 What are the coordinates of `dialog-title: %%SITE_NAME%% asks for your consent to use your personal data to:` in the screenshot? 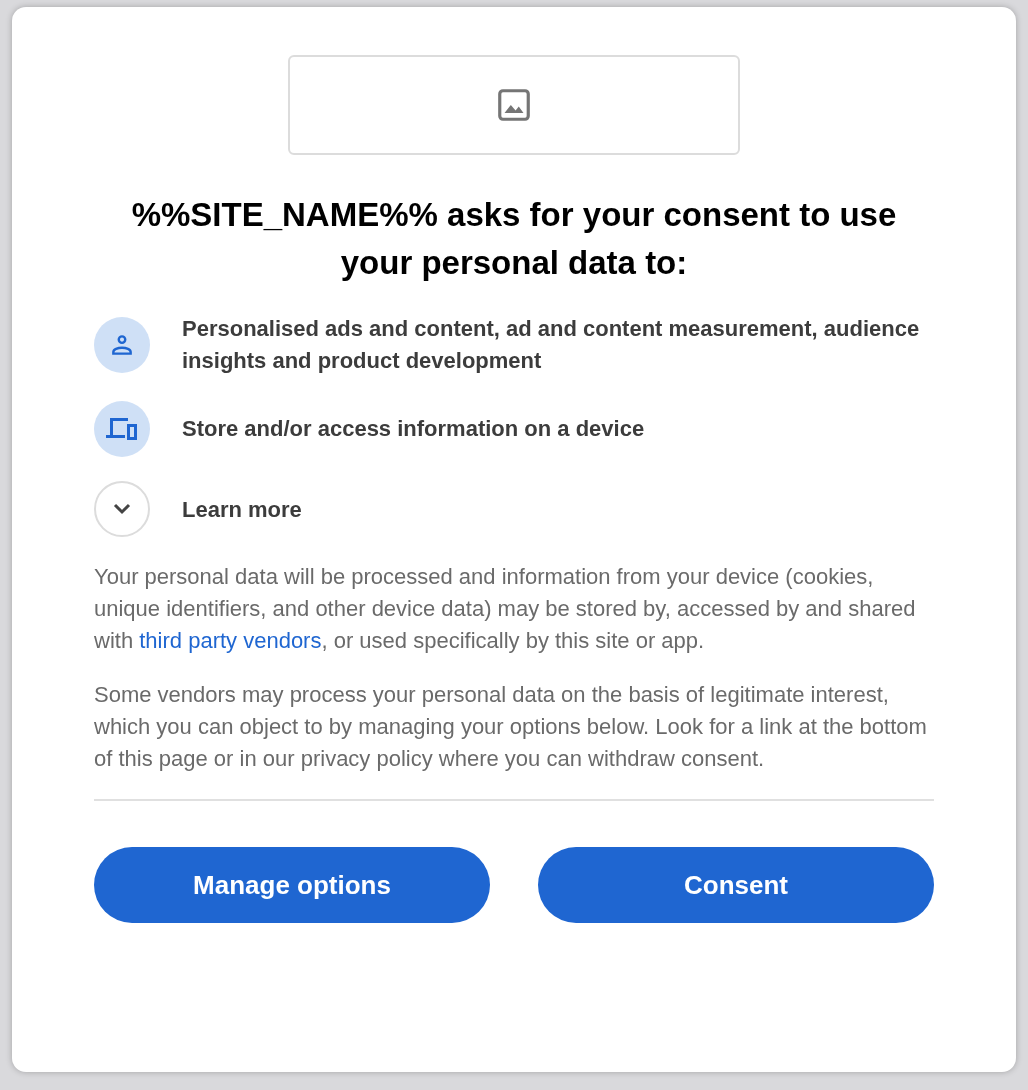 It's located at (514, 239).